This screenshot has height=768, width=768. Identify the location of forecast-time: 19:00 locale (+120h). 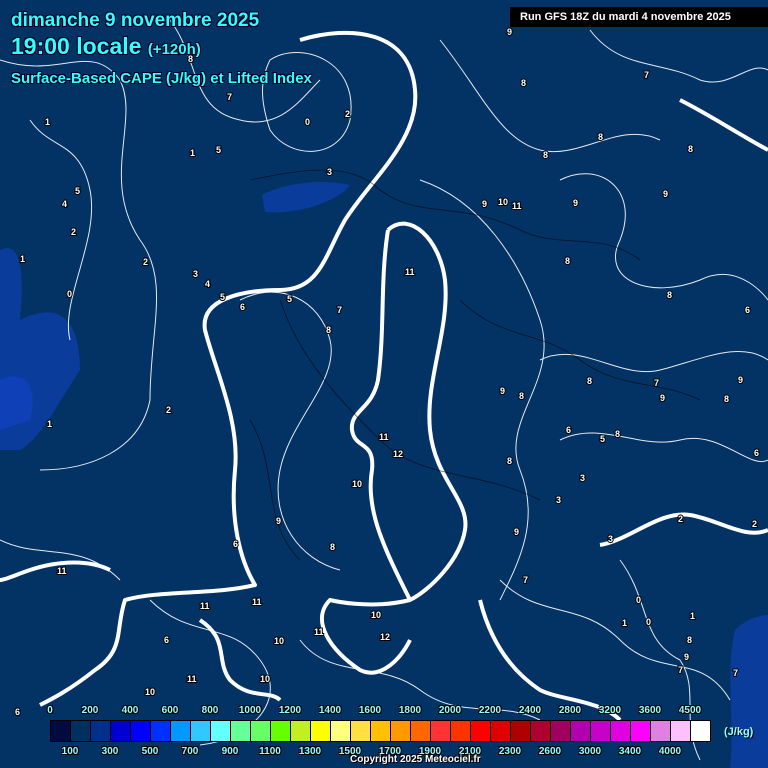
(106, 46).